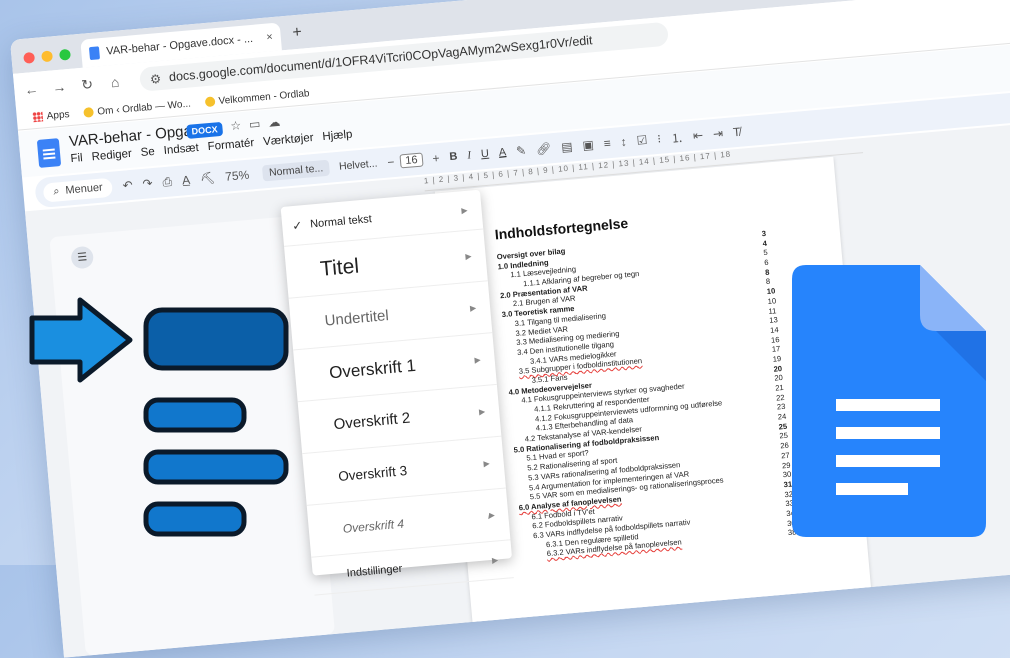 The width and height of the screenshot is (1010, 658). What do you see at coordinates (94, 52) in the screenshot?
I see `docs-favicon-icon` at bounding box center [94, 52].